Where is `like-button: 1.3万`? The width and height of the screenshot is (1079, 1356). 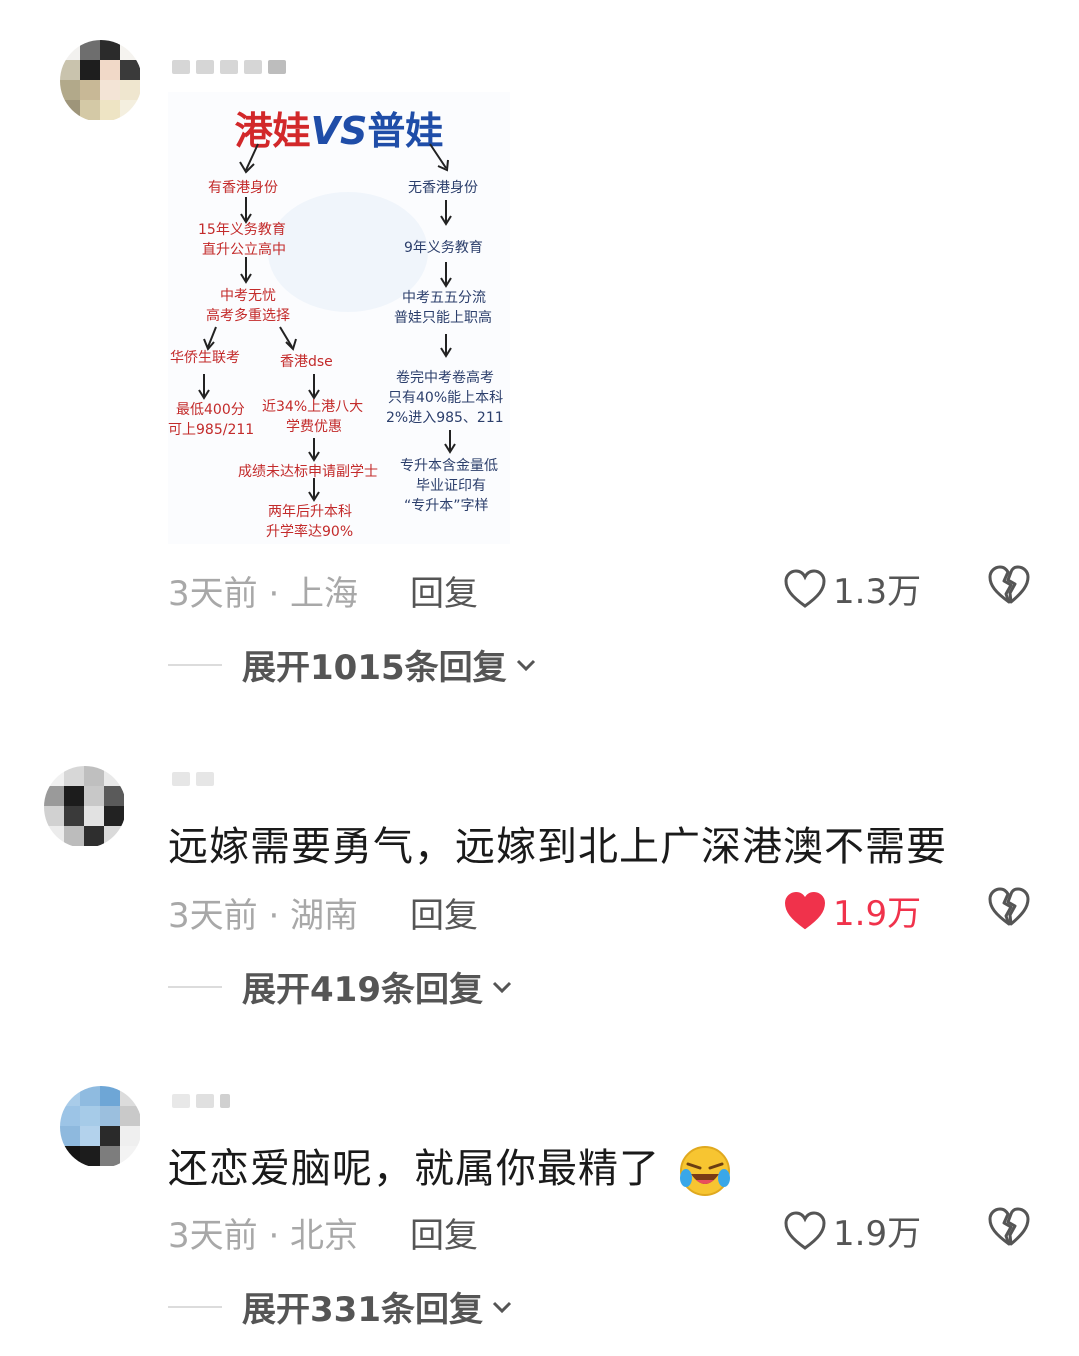
like-button: 1.3万 is located at coordinates (852, 588).